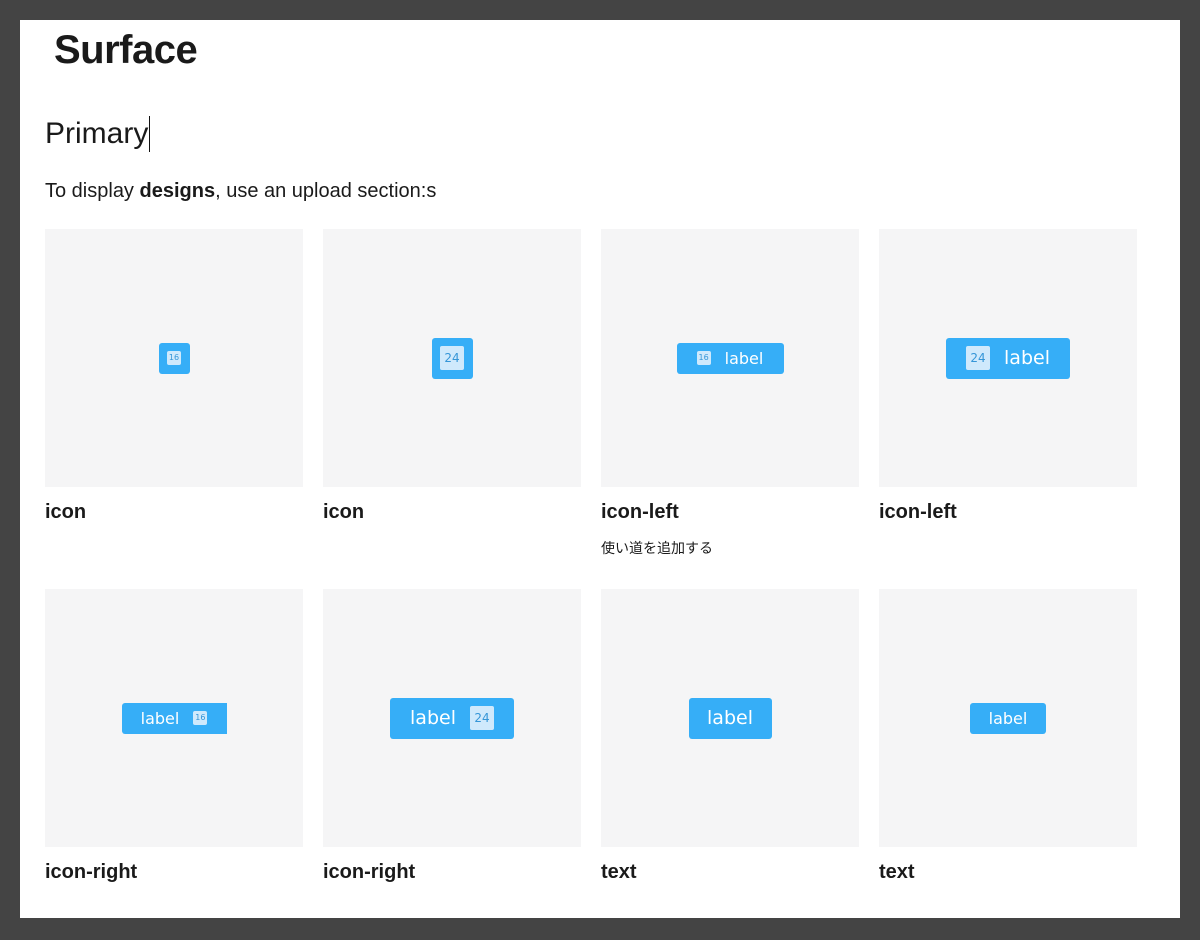  I want to click on icon-right-button-small: label 16, so click(174, 718).